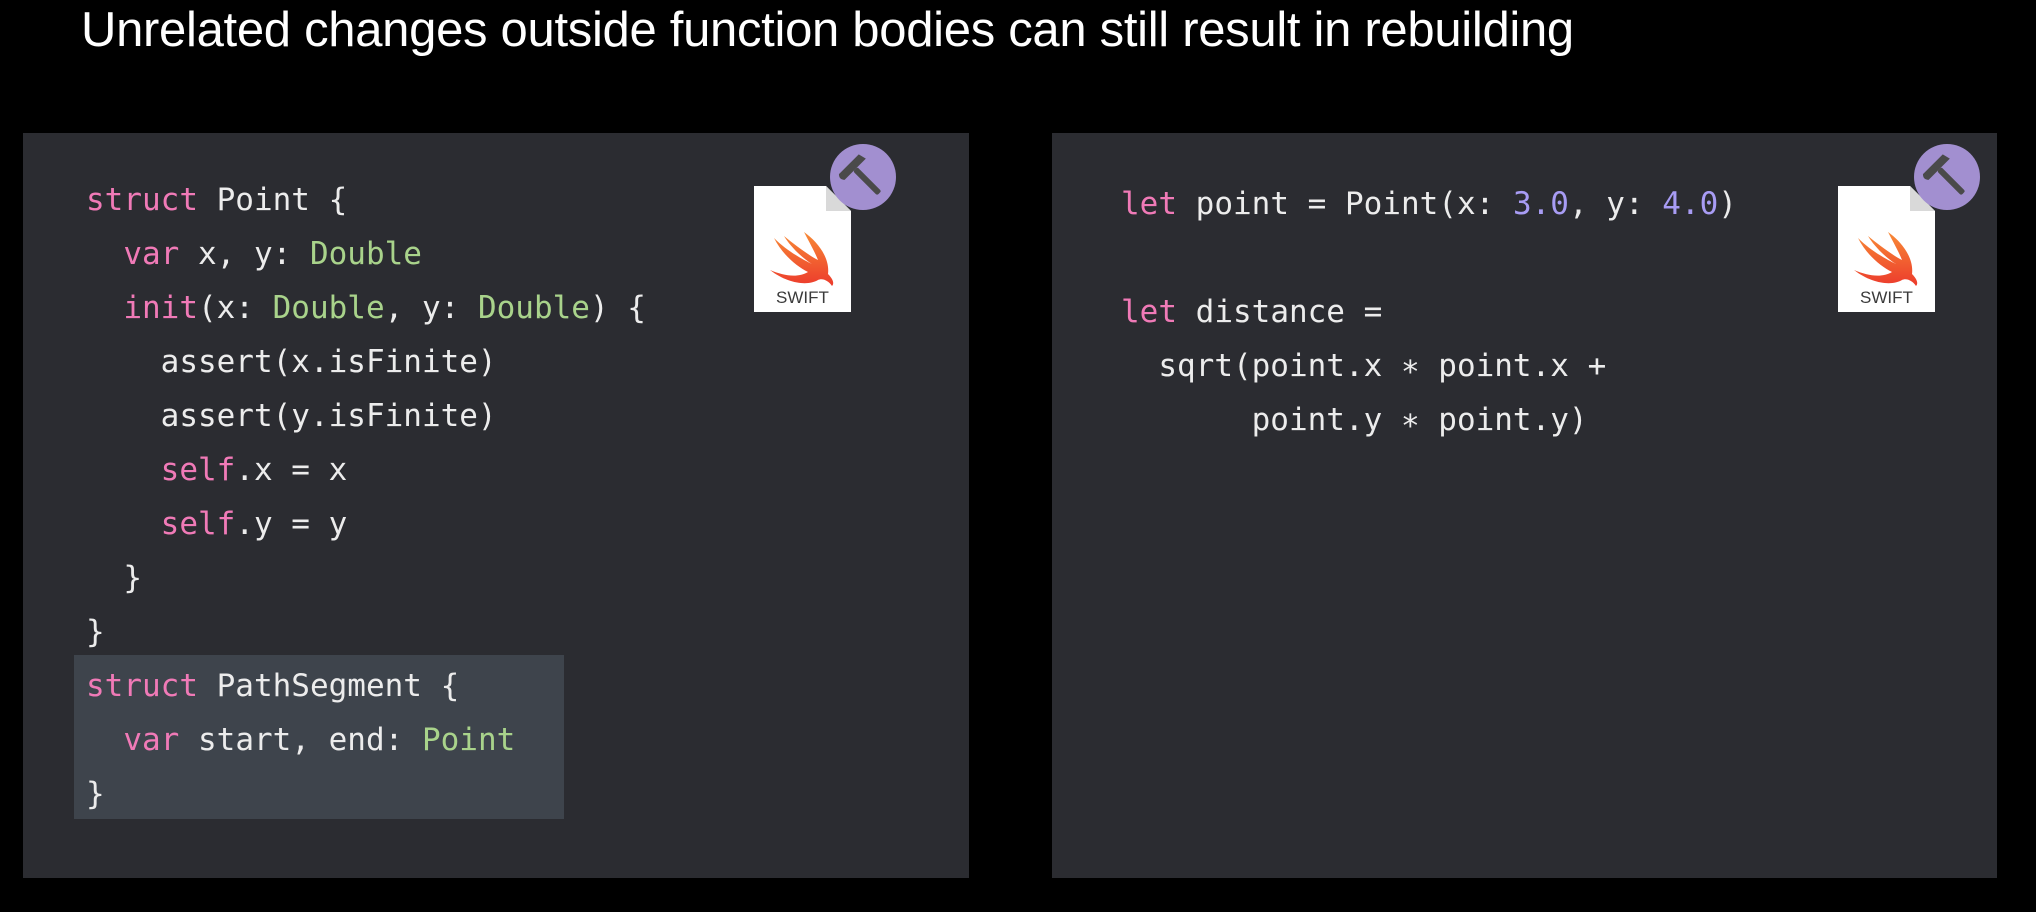 The width and height of the screenshot is (2036, 912). Describe the element at coordinates (1727, 204) in the screenshot. I see `code-text: )` at that location.